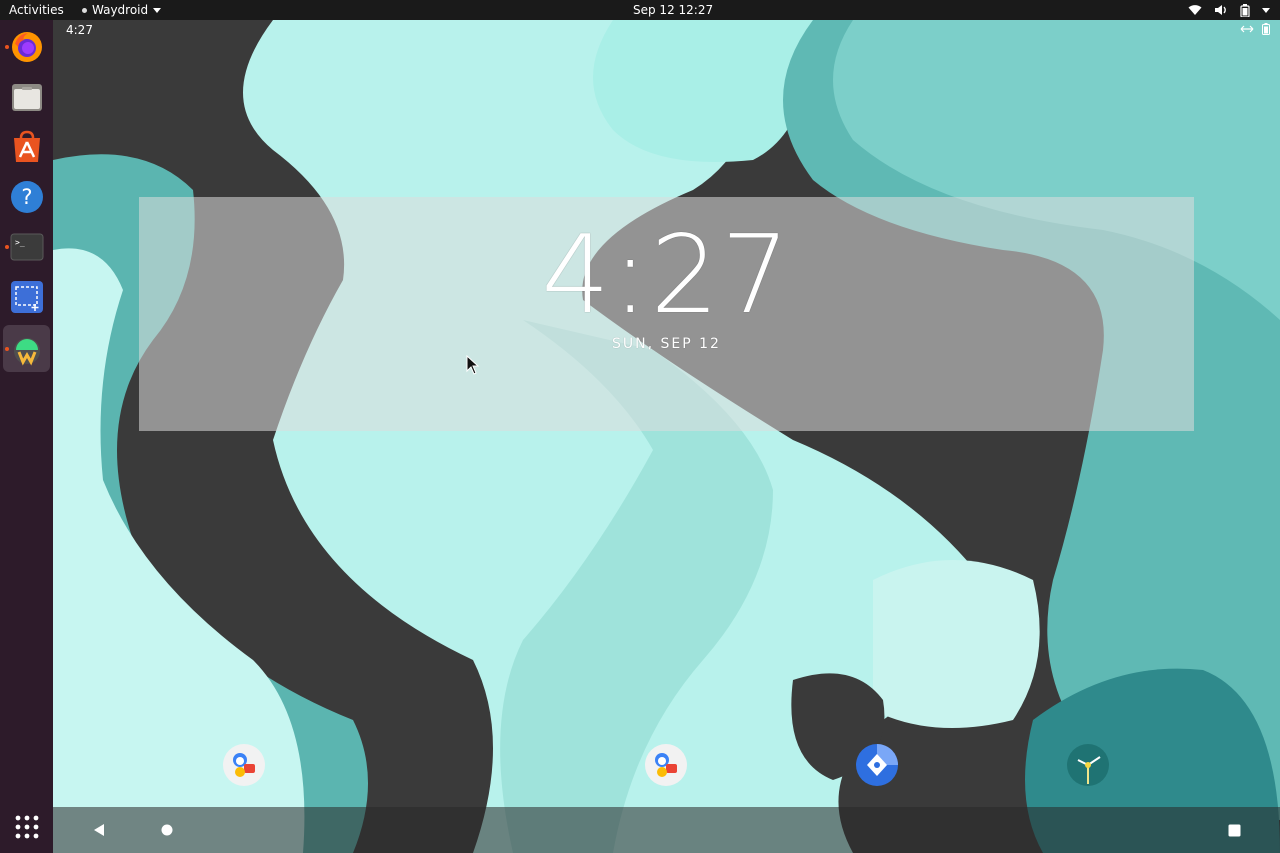 Image resolution: width=1280 pixels, height=853 pixels. I want to click on firefox-icon, so click(26, 46).